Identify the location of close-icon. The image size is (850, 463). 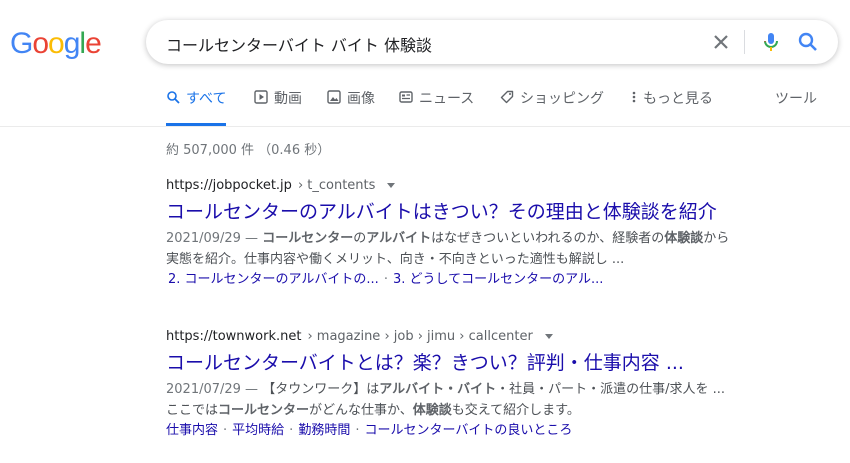
(721, 42).